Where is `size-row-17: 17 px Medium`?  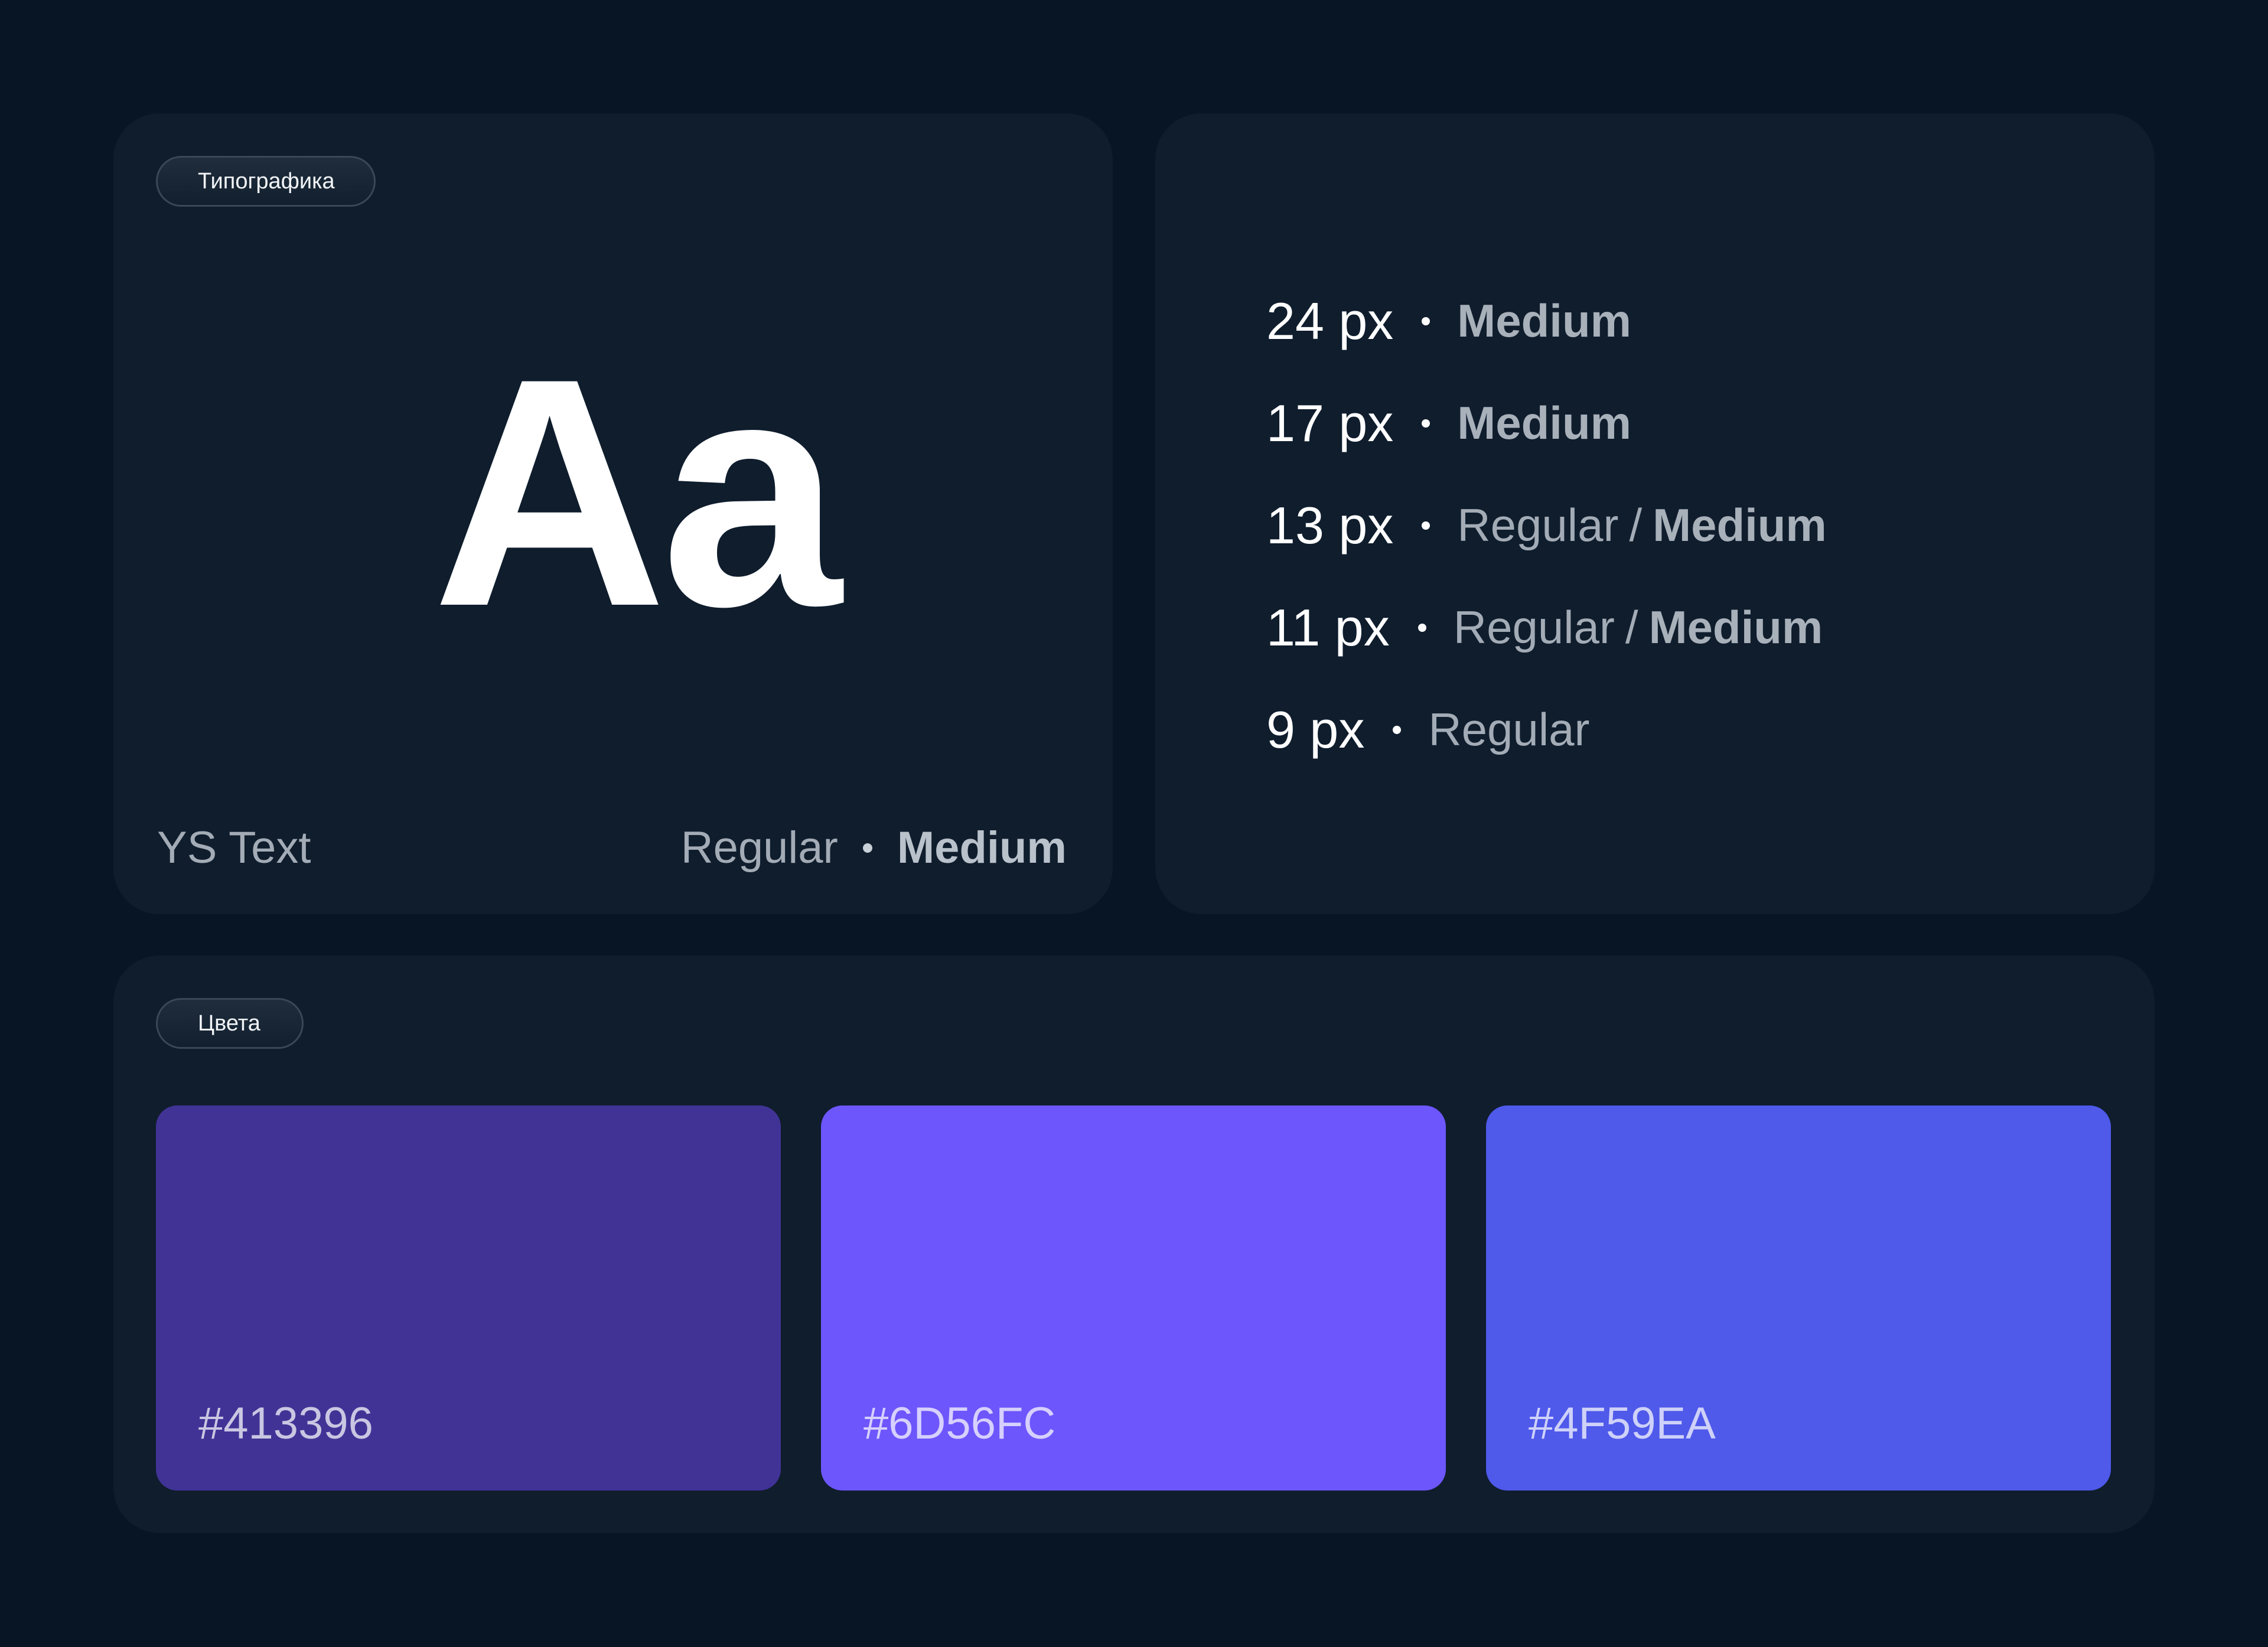
size-row-17: 17 px Medium is located at coordinates (1650, 423).